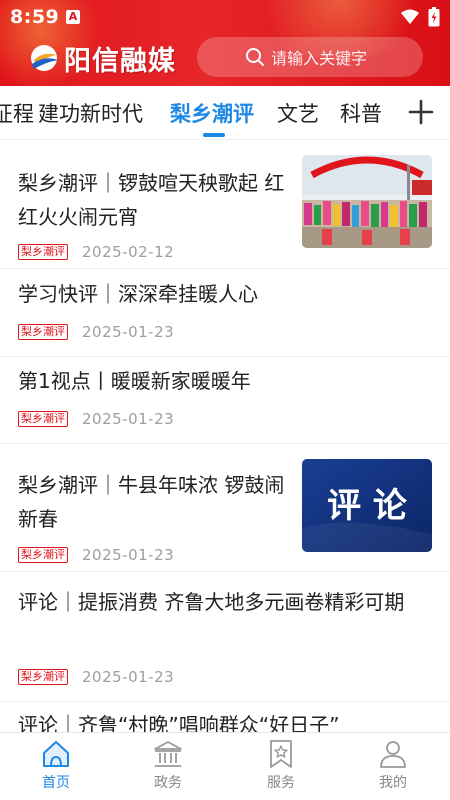  Describe the element at coordinates (138, 294) in the screenshot. I see `news-title: 学习快评｜深深牵挂暖人心` at that location.